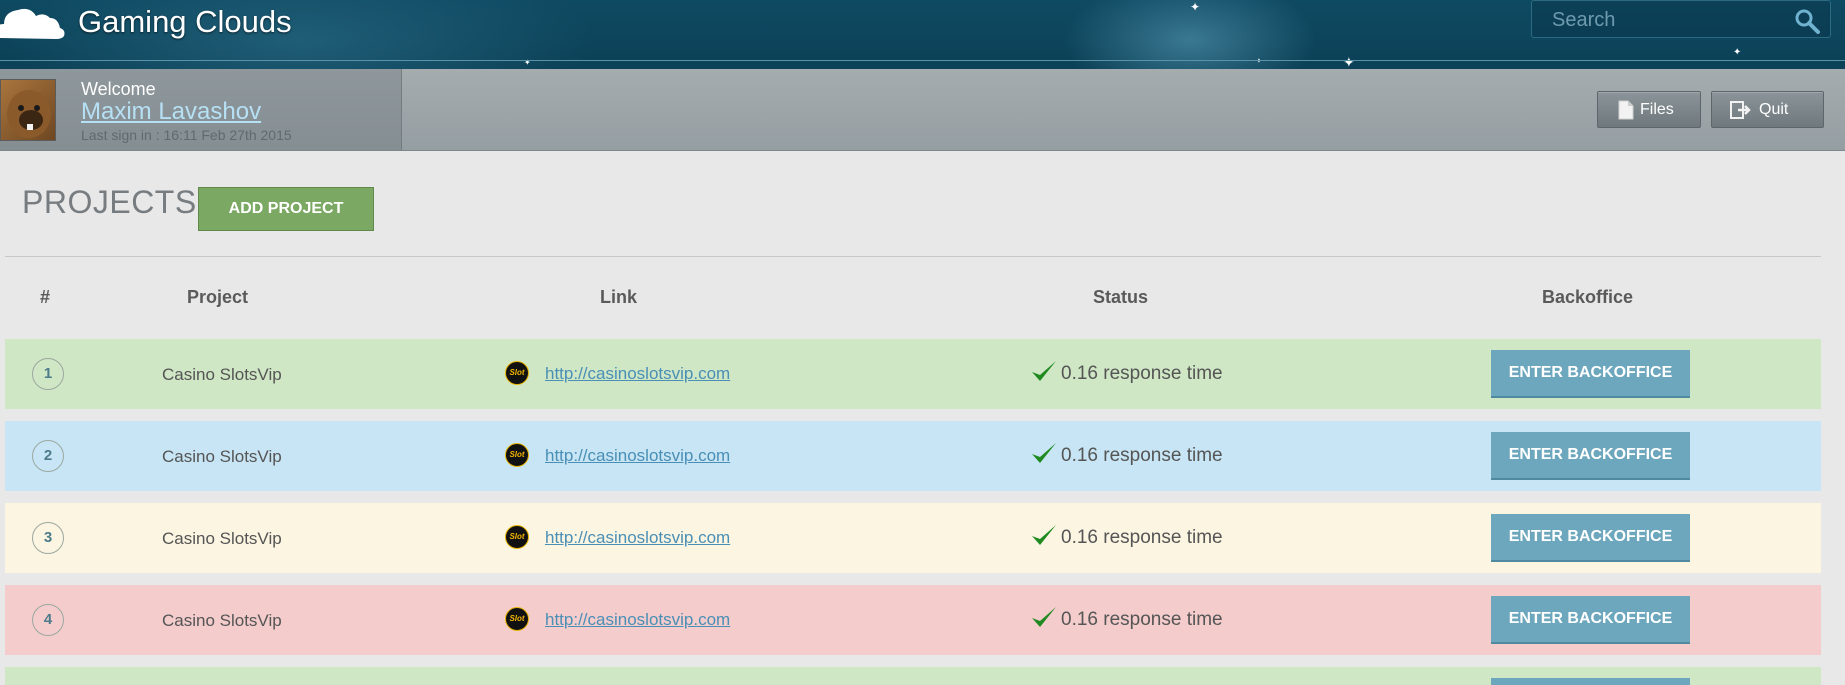 The height and width of the screenshot is (685, 1845). What do you see at coordinates (186, 135) in the screenshot?
I see `last-sign-in: Last sign in : 16:11 Feb 27th 2015` at bounding box center [186, 135].